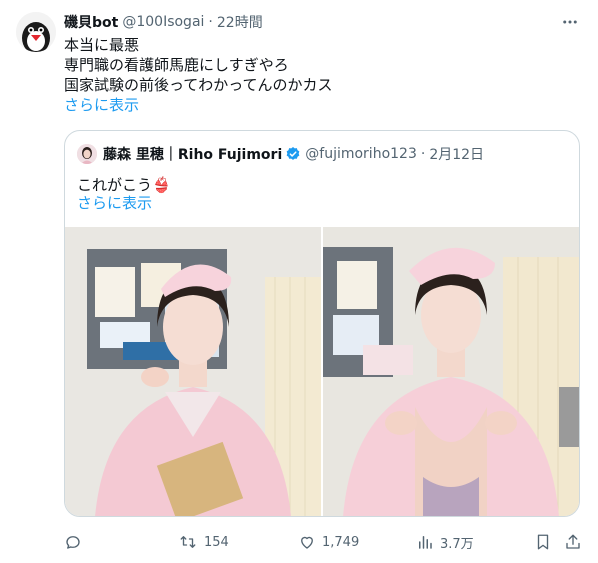 This screenshot has width=598, height=563. I want to click on bookmark-button, so click(546, 542).